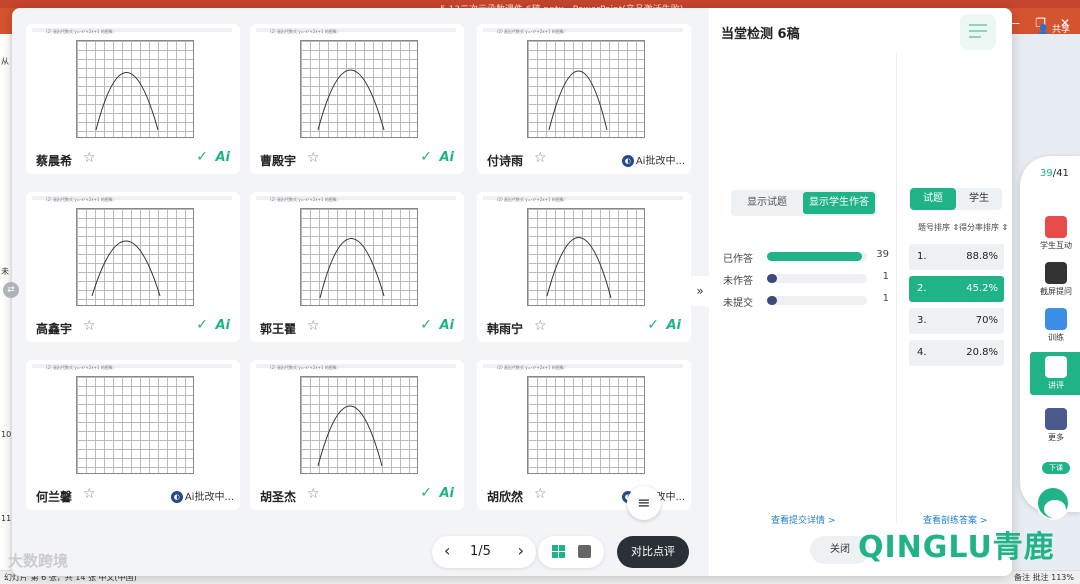 The image size is (1080, 584). Describe the element at coordinates (922, 320) in the screenshot. I see `question-number: 3.` at that location.